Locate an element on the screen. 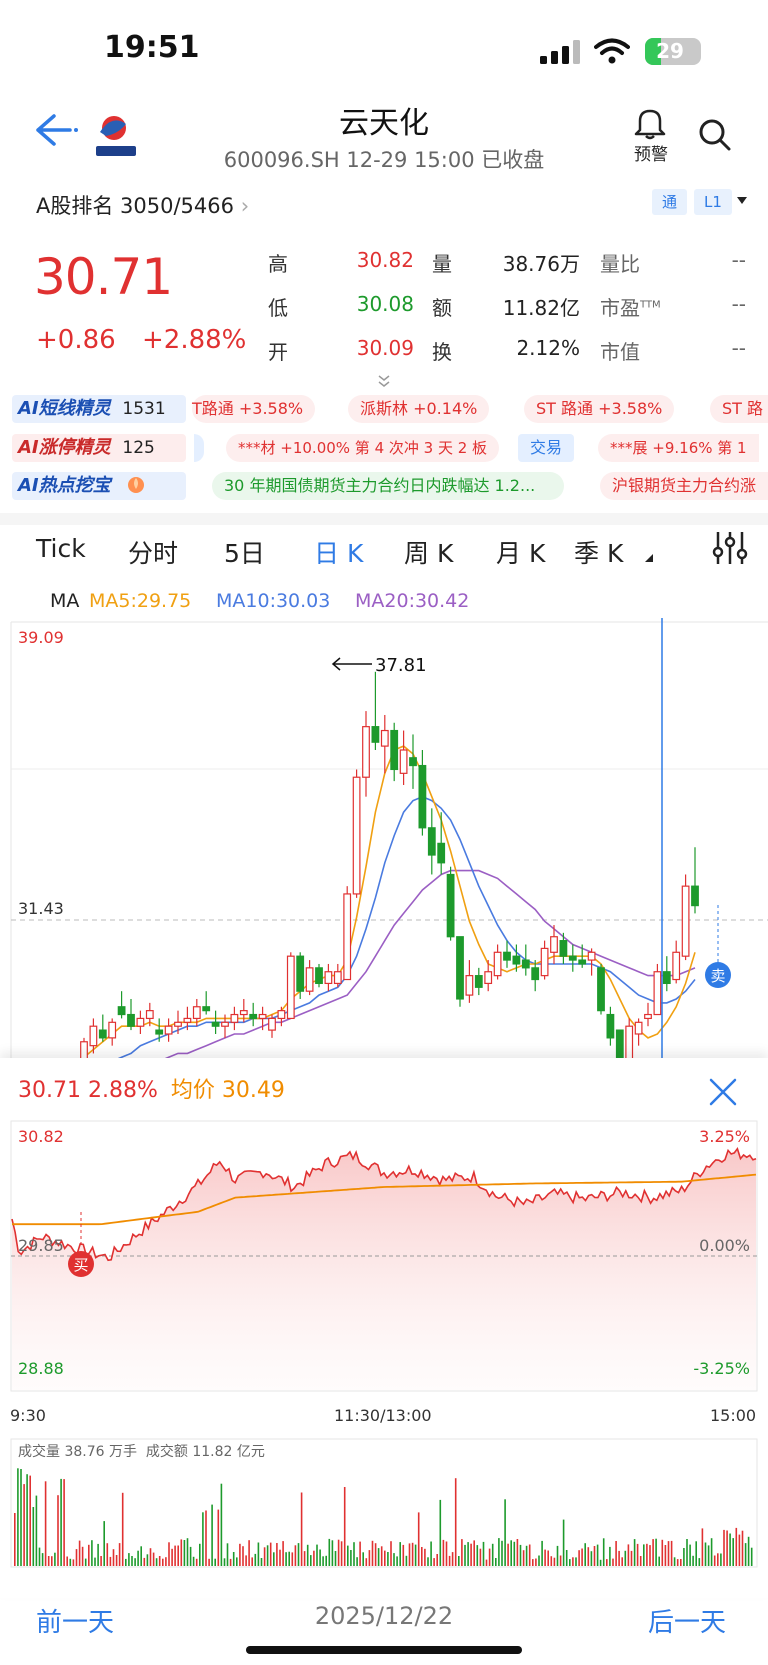 This screenshot has width=768, height=1665. ai-limit-item: ***材 +10.00% 第 4 次冲 3 天 2 板 is located at coordinates (363, 448).